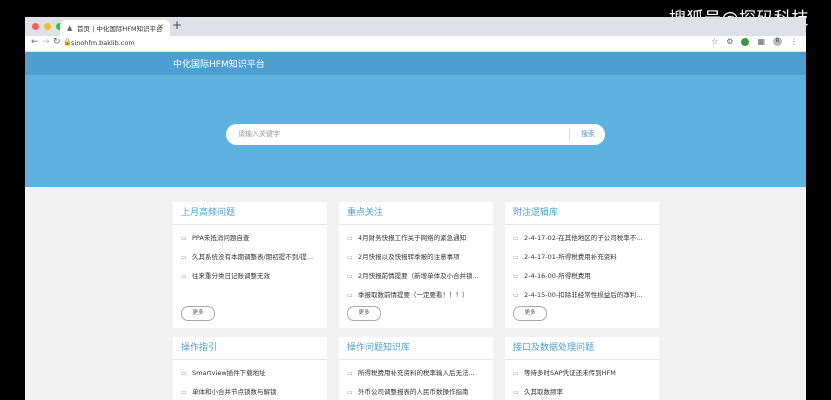 This screenshot has height=400, width=831. Describe the element at coordinates (219, 63) in the screenshot. I see `site-brand: 中化国际HFM知识平台` at that location.